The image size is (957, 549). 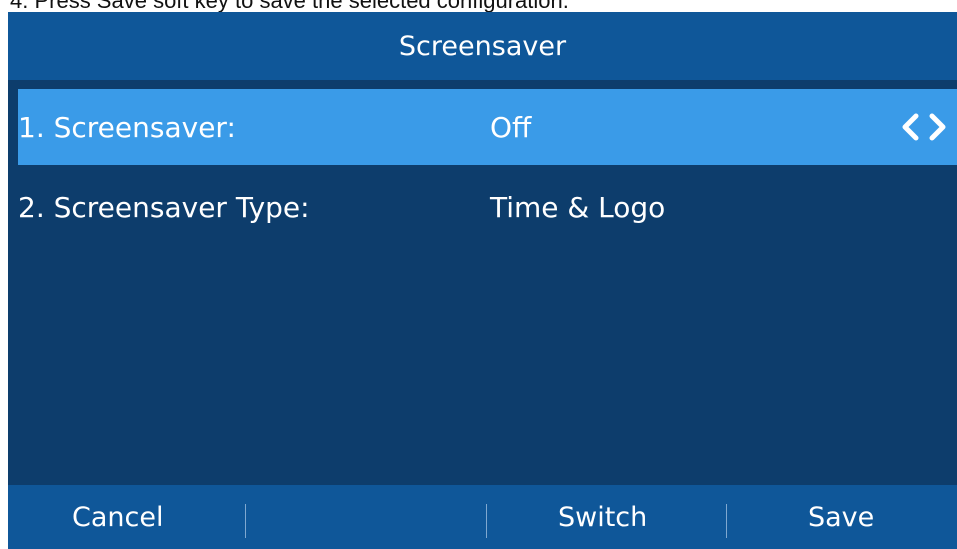 I want to click on setting-label-screensaver-type: 2. Screensaver Type:, so click(x=164, y=207).